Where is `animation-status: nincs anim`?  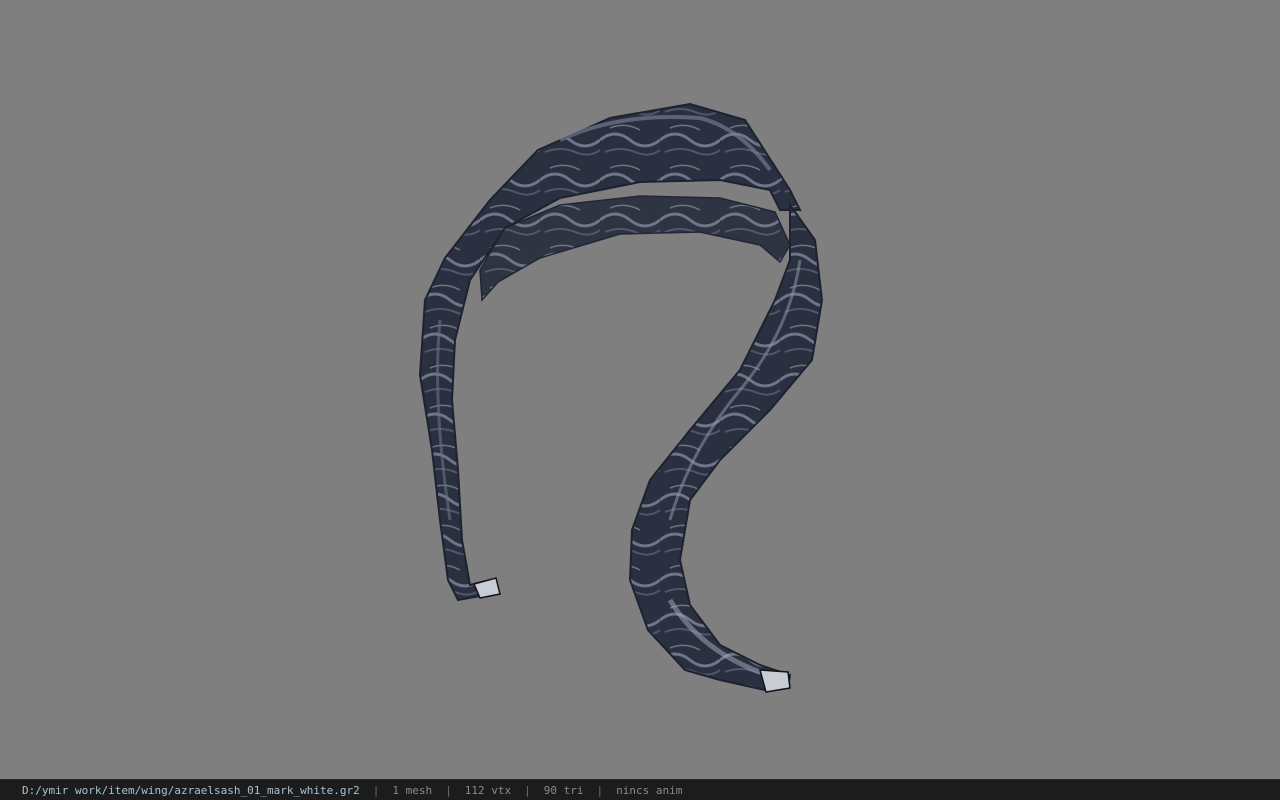 animation-status: nincs anim is located at coordinates (649, 790).